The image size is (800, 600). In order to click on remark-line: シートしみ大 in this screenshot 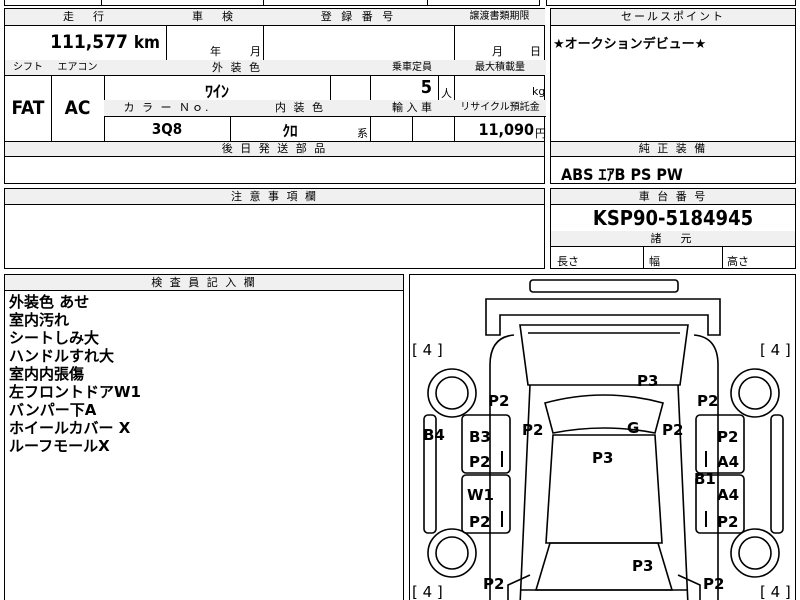, I will do `click(54, 338)`.